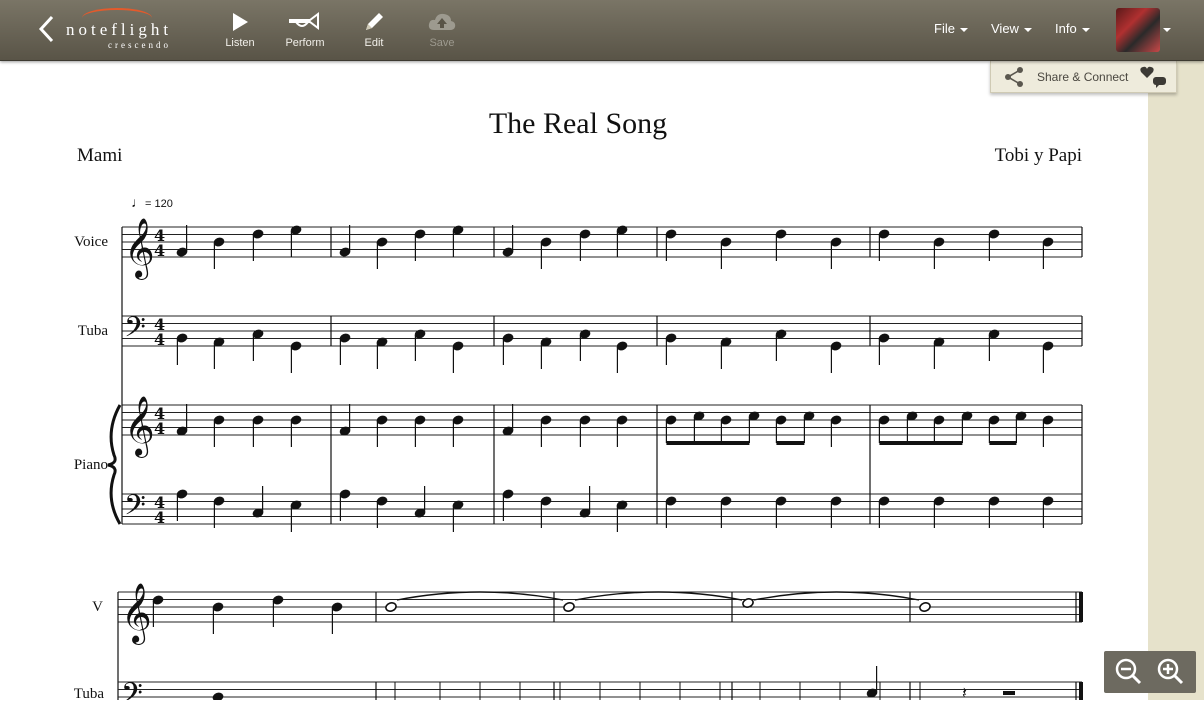 Image resolution: width=1204 pixels, height=703 pixels. Describe the element at coordinates (442, 33) in the screenshot. I see `save-button: Save` at that location.